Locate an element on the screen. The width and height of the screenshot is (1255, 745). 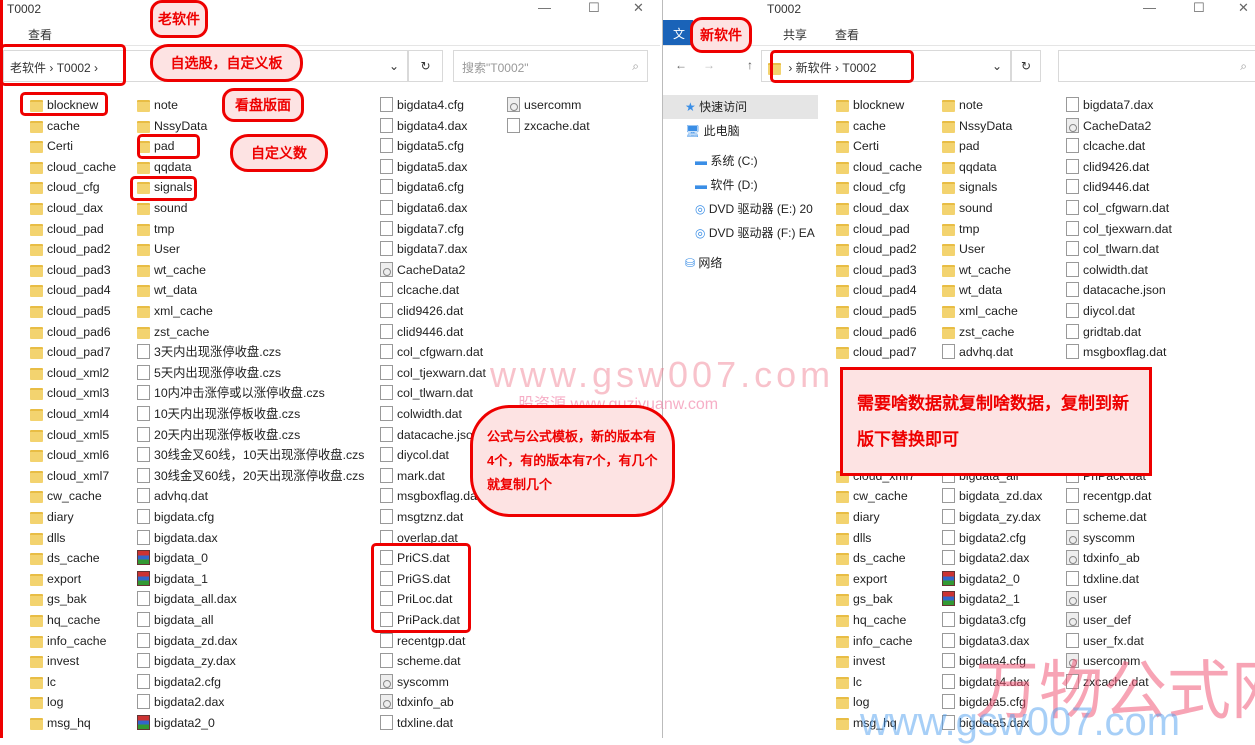
file-item: bigdata3.dax is located at coordinates (985, 641).